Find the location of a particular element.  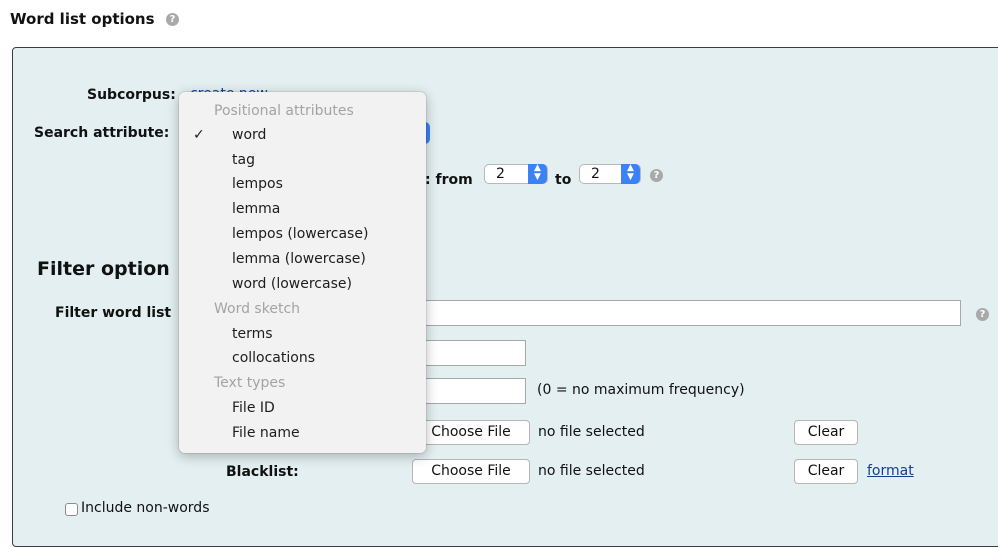

min-freq-input is located at coordinates (473, 353).